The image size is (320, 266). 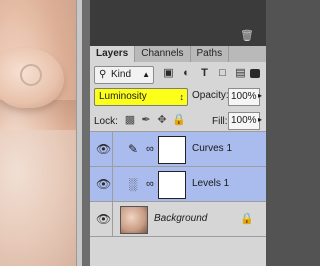 I want to click on image-filter-icon: ▣, so click(x=168, y=73).